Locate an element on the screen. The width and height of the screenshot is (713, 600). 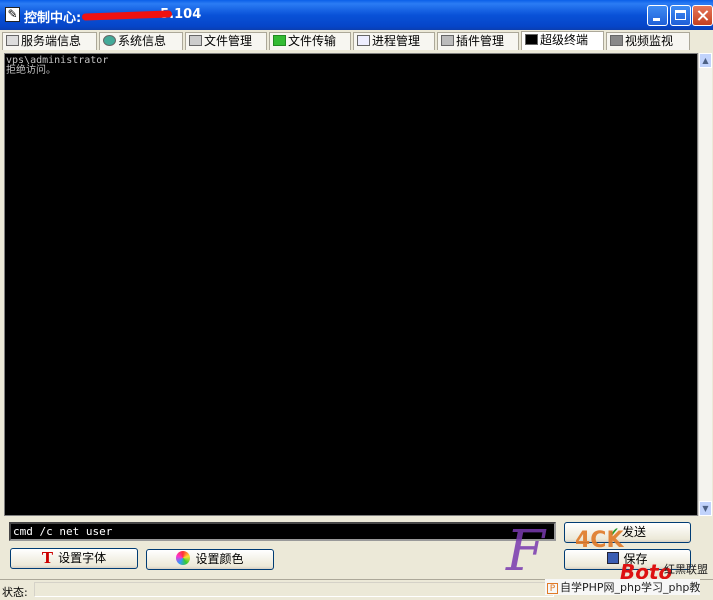
maximize-button is located at coordinates (680, 15).